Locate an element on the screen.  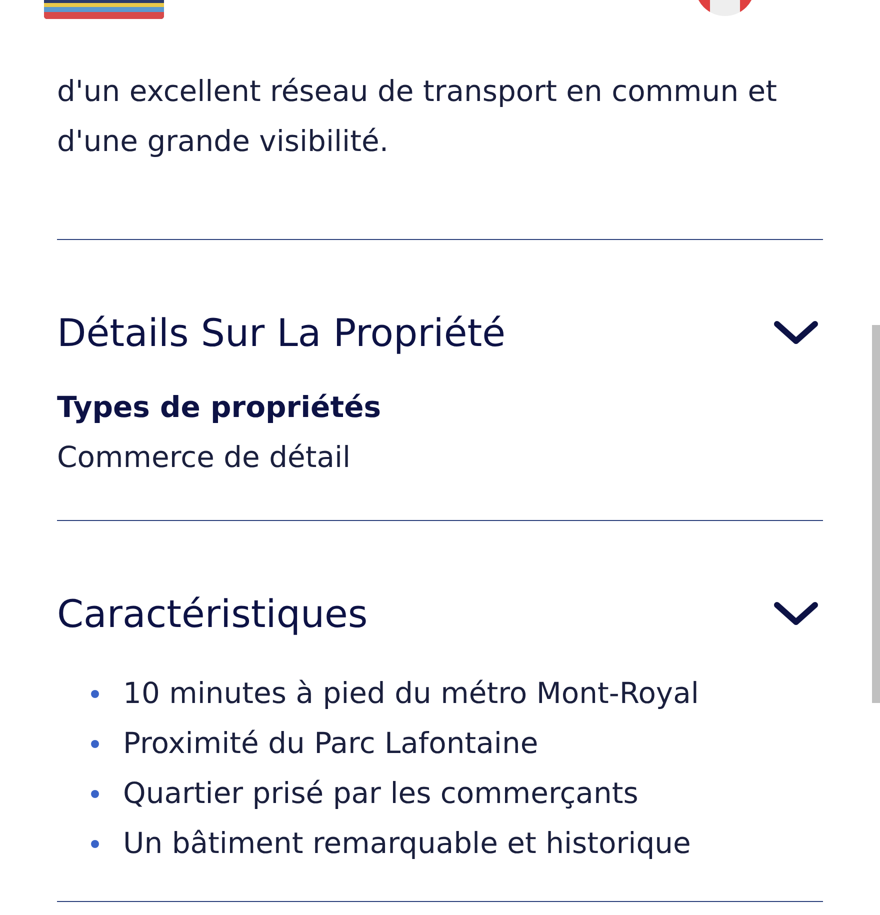
feature-text: Proximité du Parc Lafontaine is located at coordinates (330, 743).